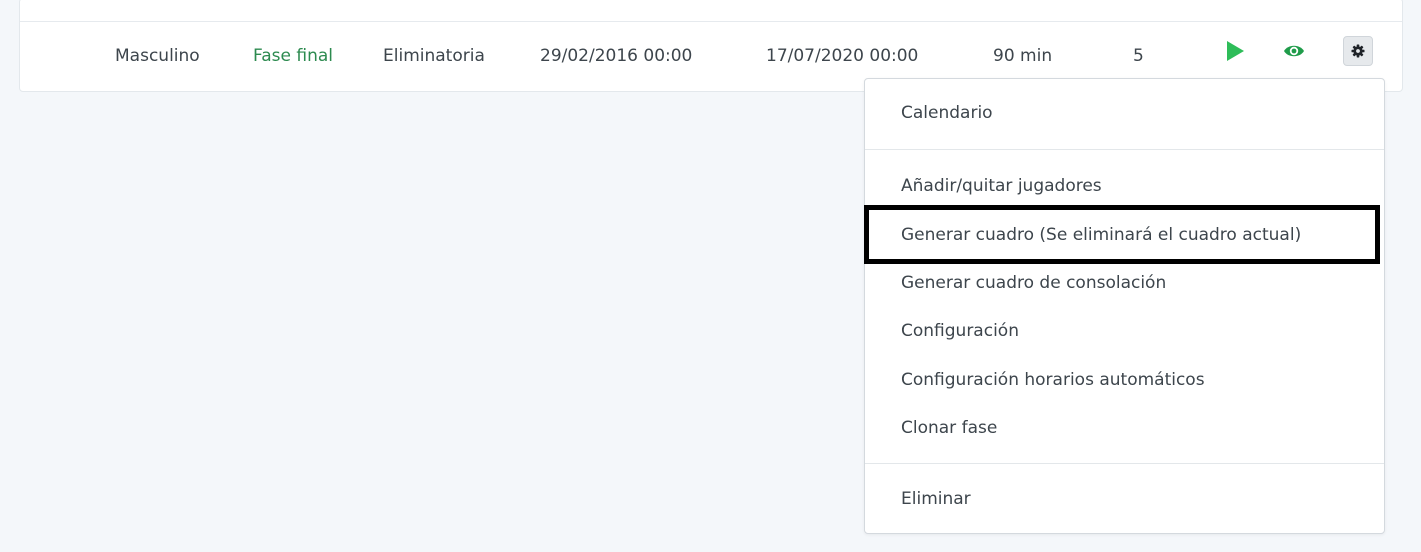 The height and width of the screenshot is (552, 1421). What do you see at coordinates (1124, 186) in the screenshot?
I see `menu-item-add-remove-players: Añadir/quitar jugadores` at bounding box center [1124, 186].